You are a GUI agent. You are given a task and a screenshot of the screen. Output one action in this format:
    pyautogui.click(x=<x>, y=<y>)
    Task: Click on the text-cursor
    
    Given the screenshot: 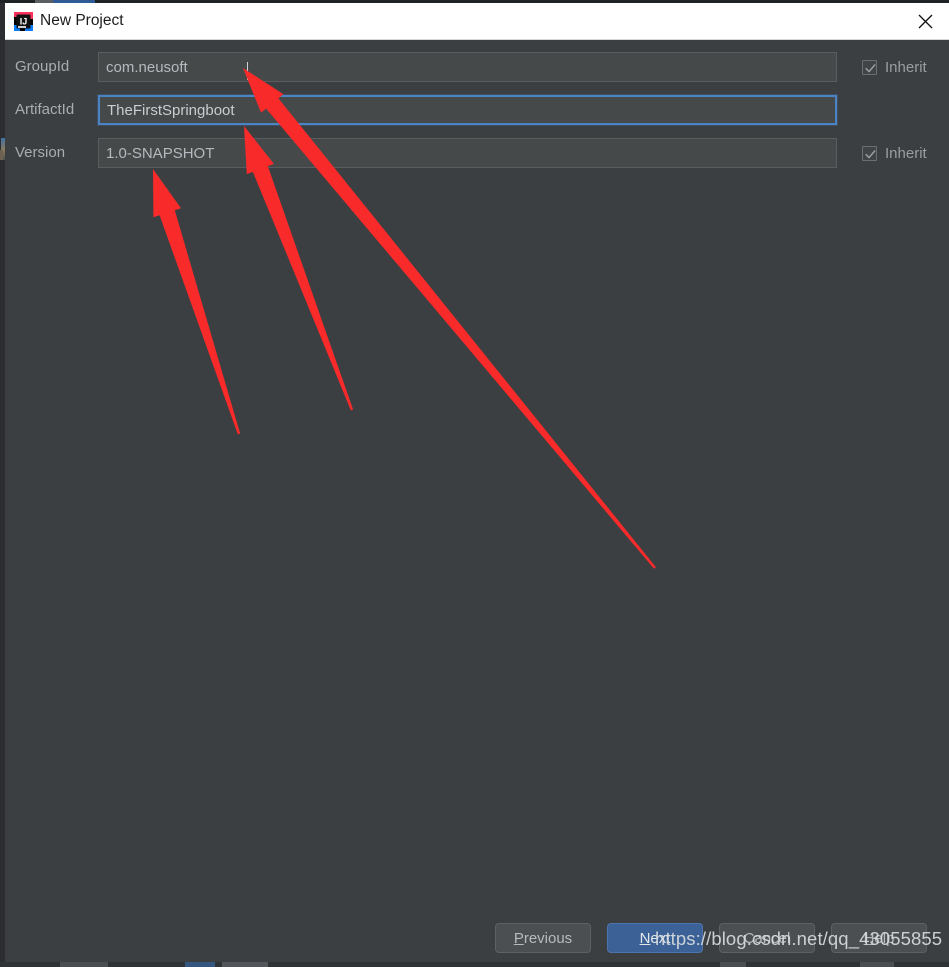 What is the action you would take?
    pyautogui.click(x=247, y=71)
    